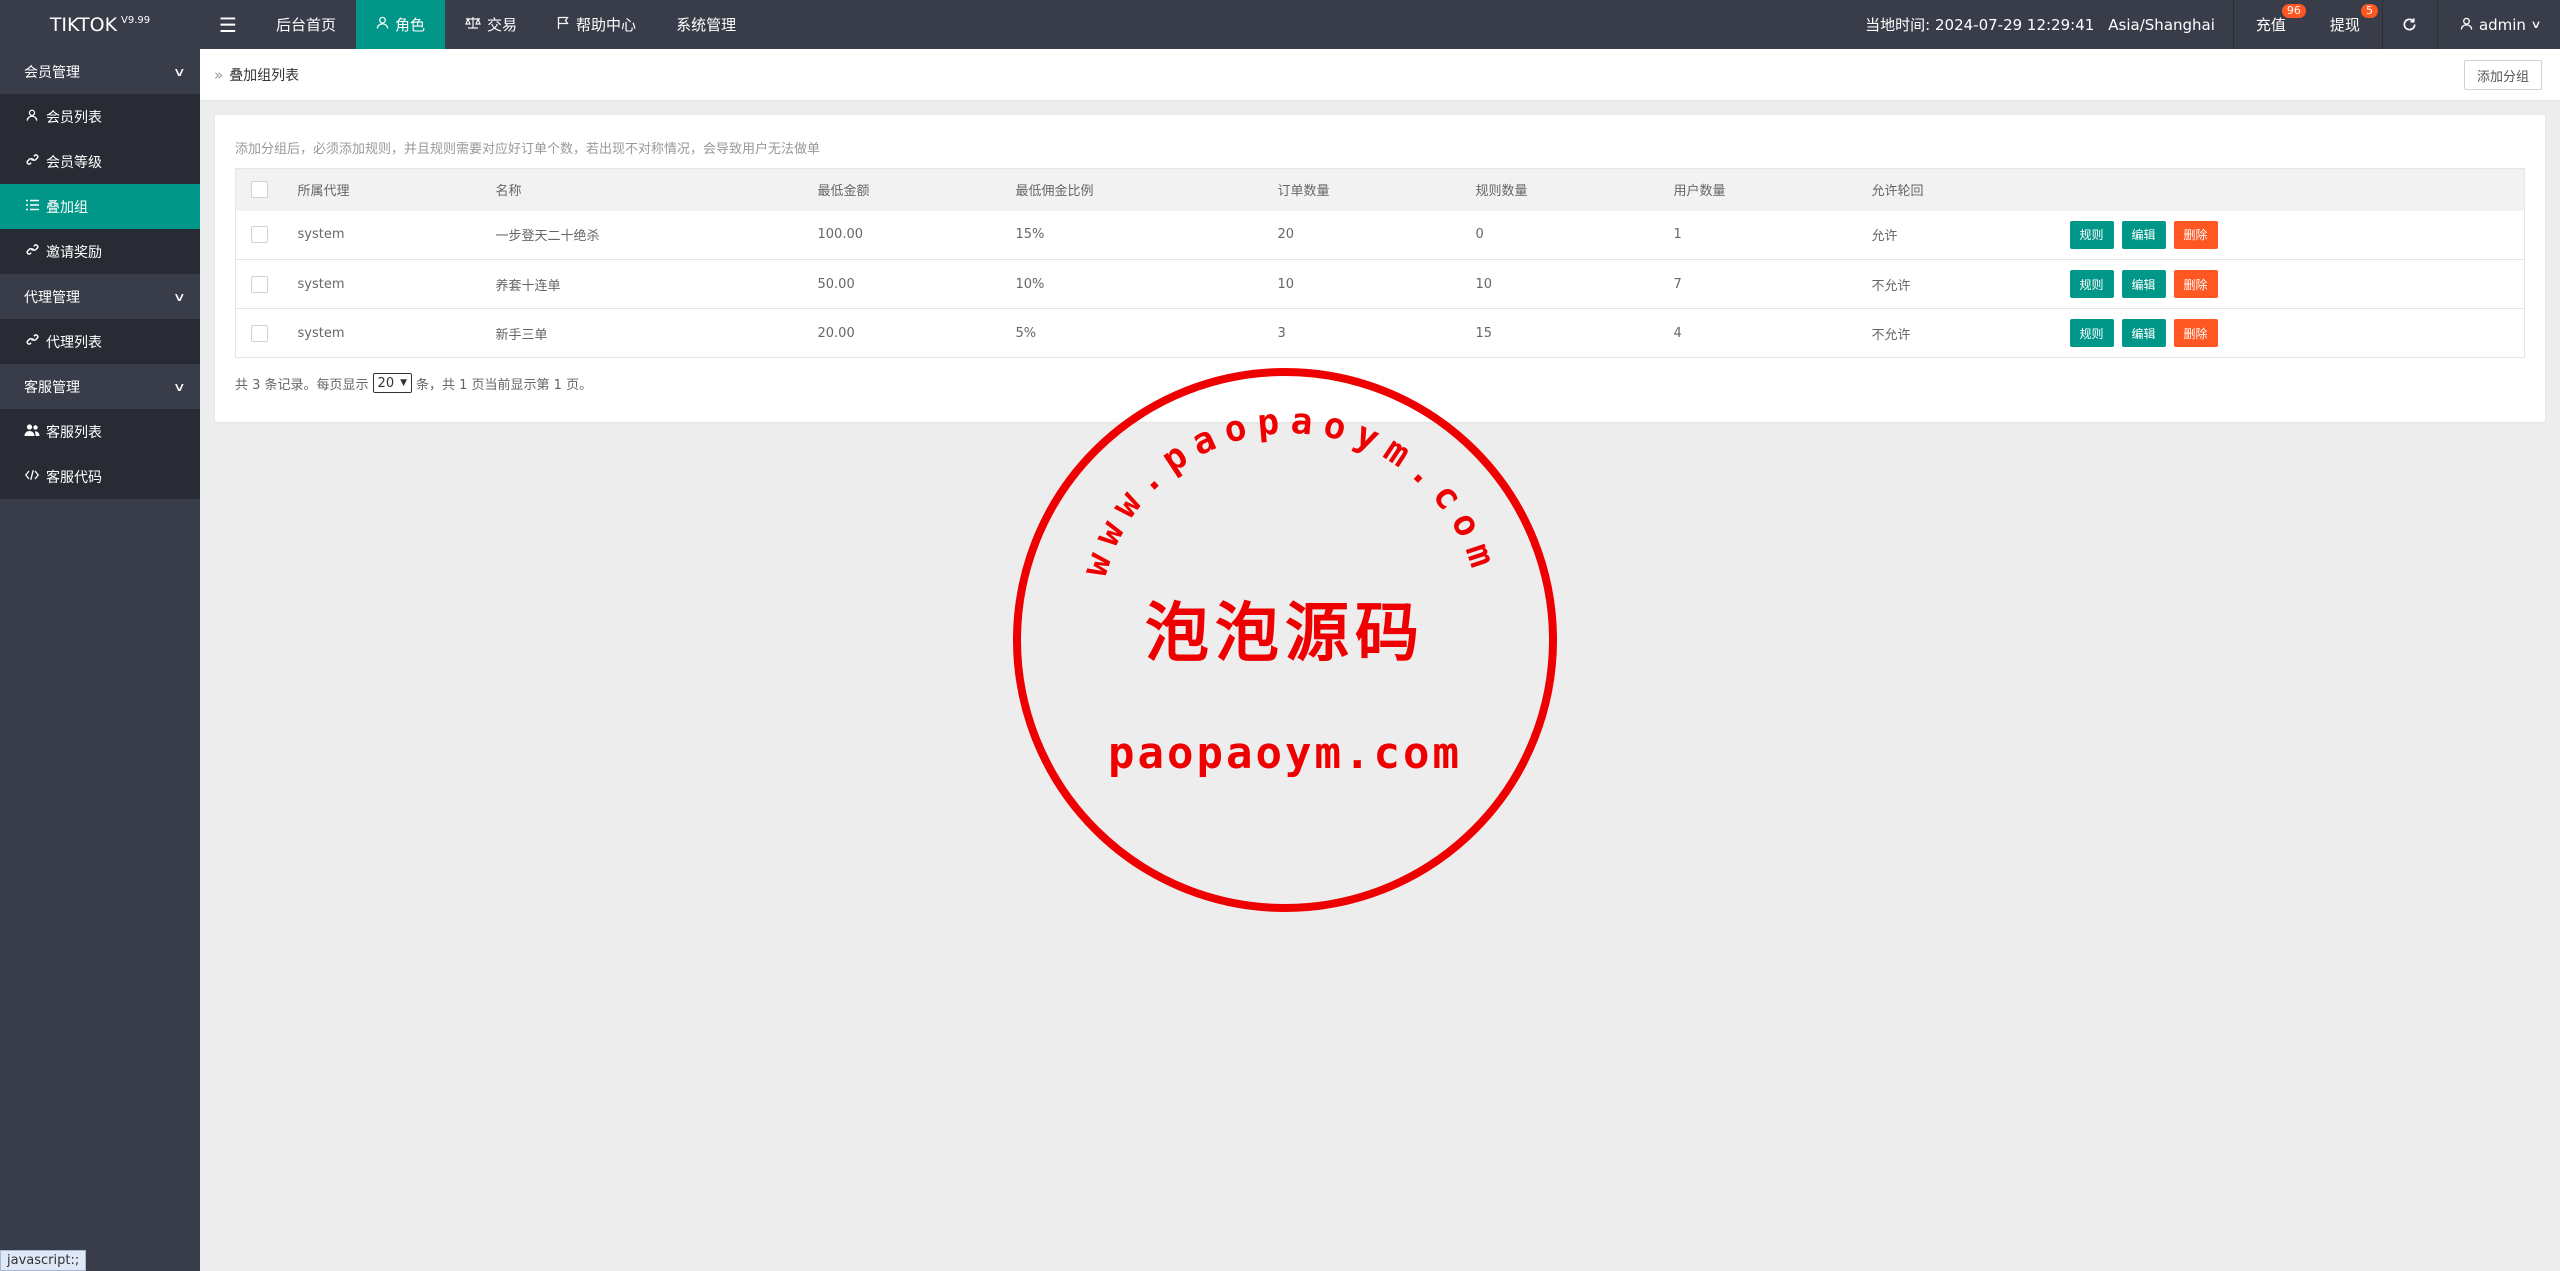 Image resolution: width=2560 pixels, height=1271 pixels. What do you see at coordinates (2161, 25) in the screenshot?
I see `timezone: Asia/Shanghai` at bounding box center [2161, 25].